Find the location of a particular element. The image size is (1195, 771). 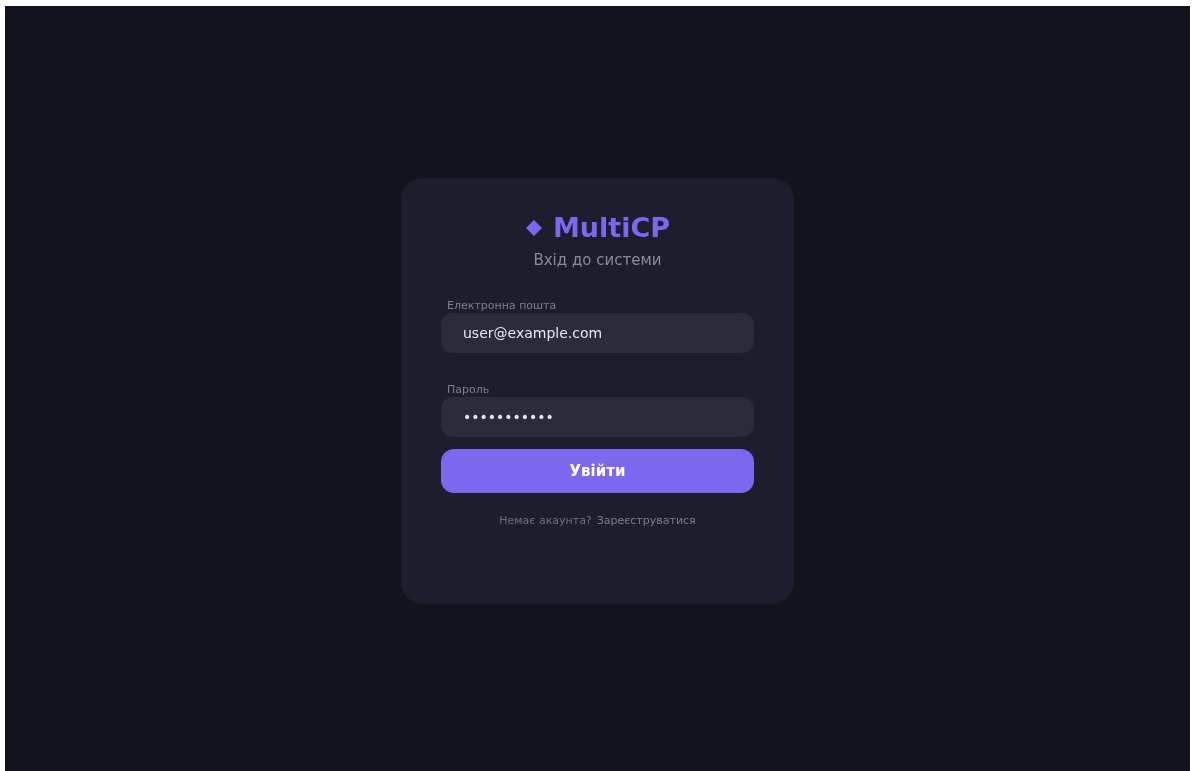

field-label: Пароль is located at coordinates (468, 389).